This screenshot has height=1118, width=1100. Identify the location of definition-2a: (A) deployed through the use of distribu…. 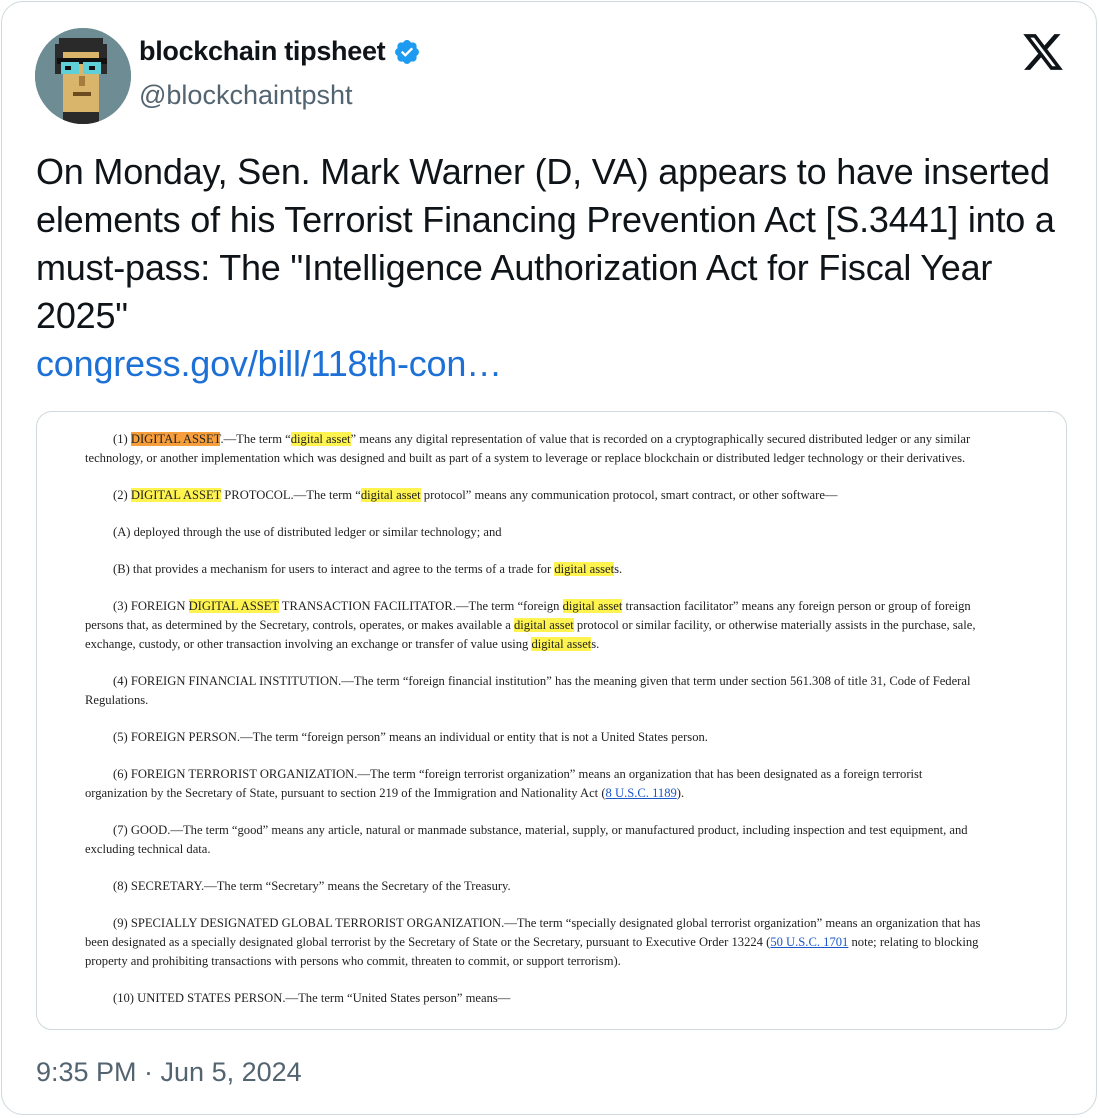
(307, 532).